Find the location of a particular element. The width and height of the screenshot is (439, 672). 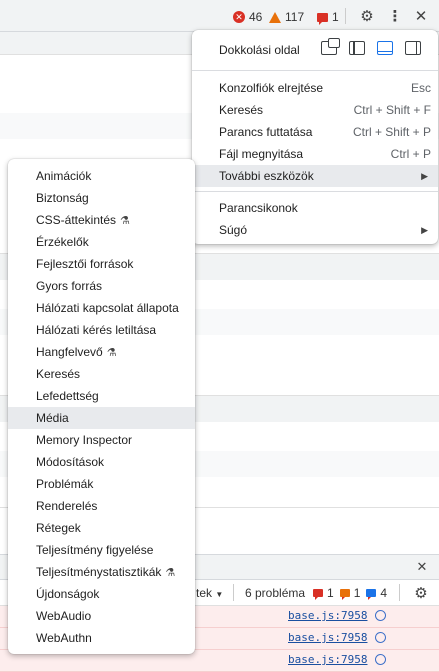

tool-webauthn: WebAuthn is located at coordinates (101, 638).